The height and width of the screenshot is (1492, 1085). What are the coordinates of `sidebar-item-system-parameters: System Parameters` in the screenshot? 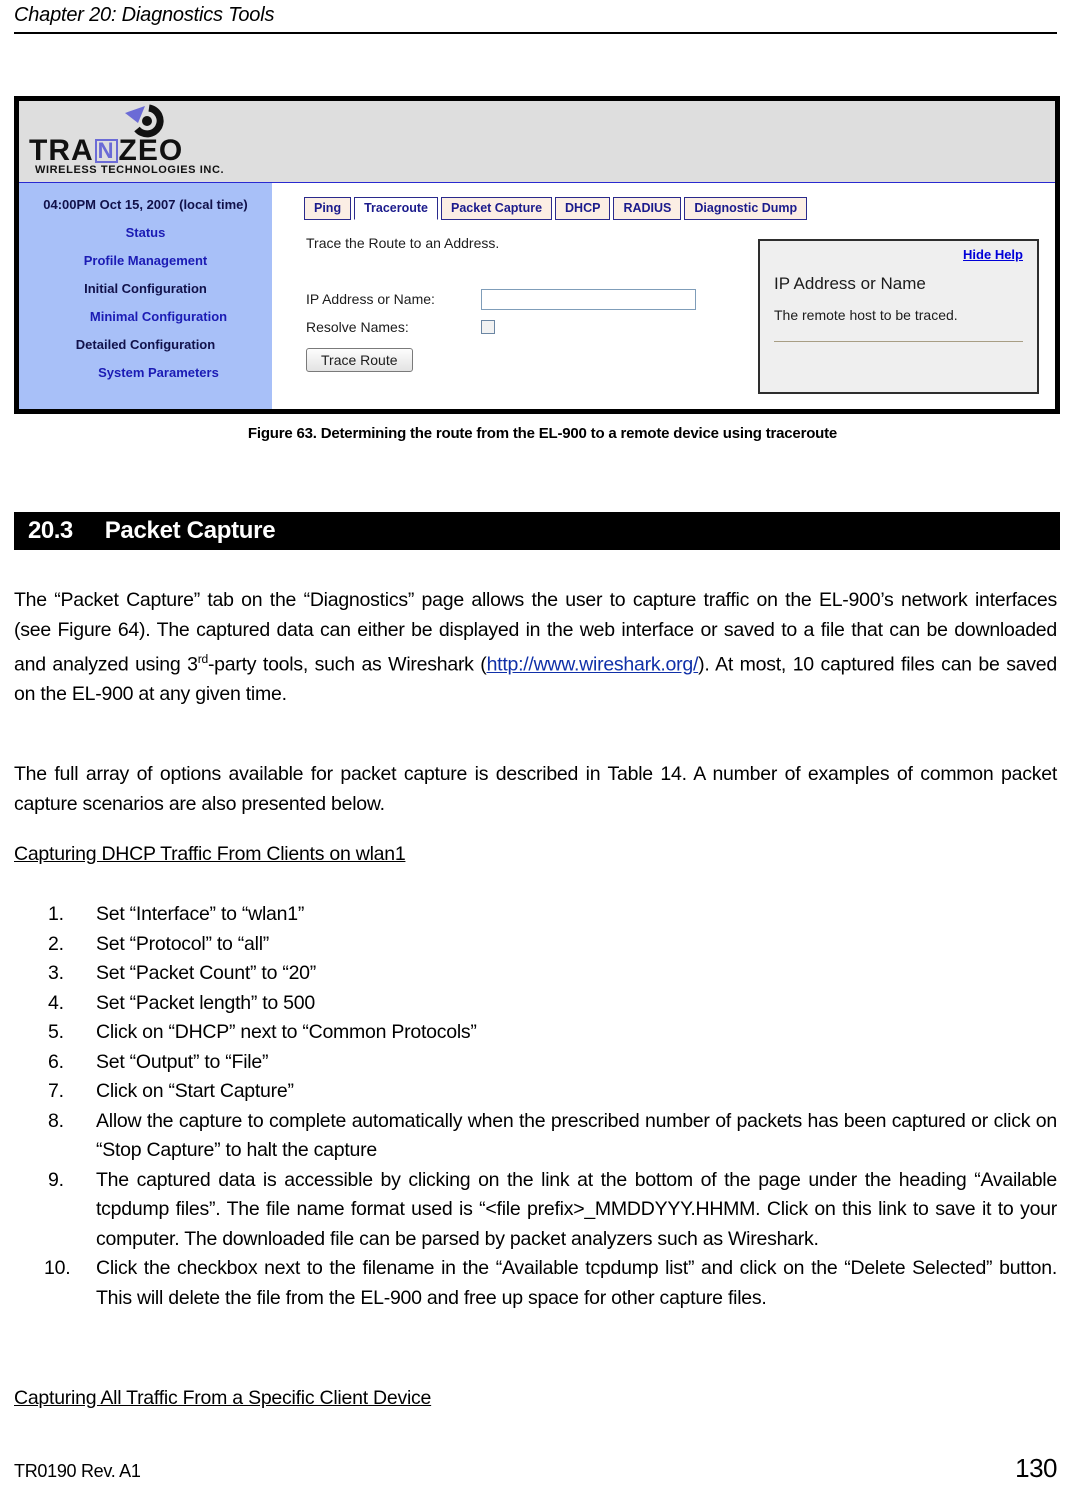 It's located at (145, 372).